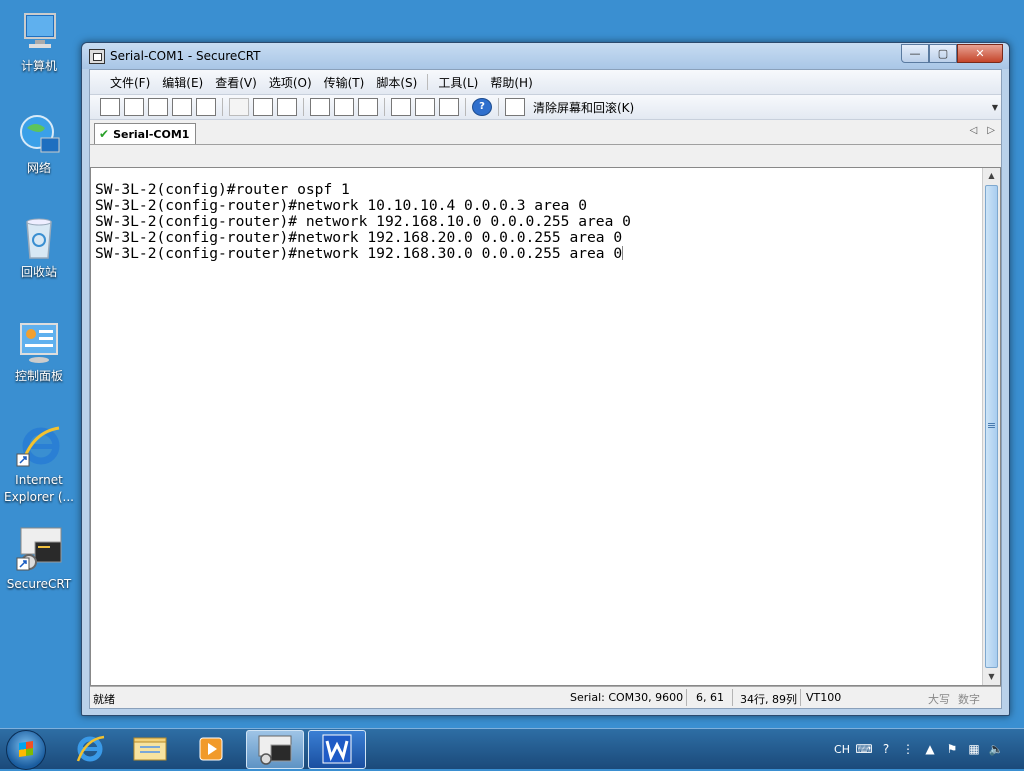  I want to click on taskbar-media-player-button, so click(212, 748).